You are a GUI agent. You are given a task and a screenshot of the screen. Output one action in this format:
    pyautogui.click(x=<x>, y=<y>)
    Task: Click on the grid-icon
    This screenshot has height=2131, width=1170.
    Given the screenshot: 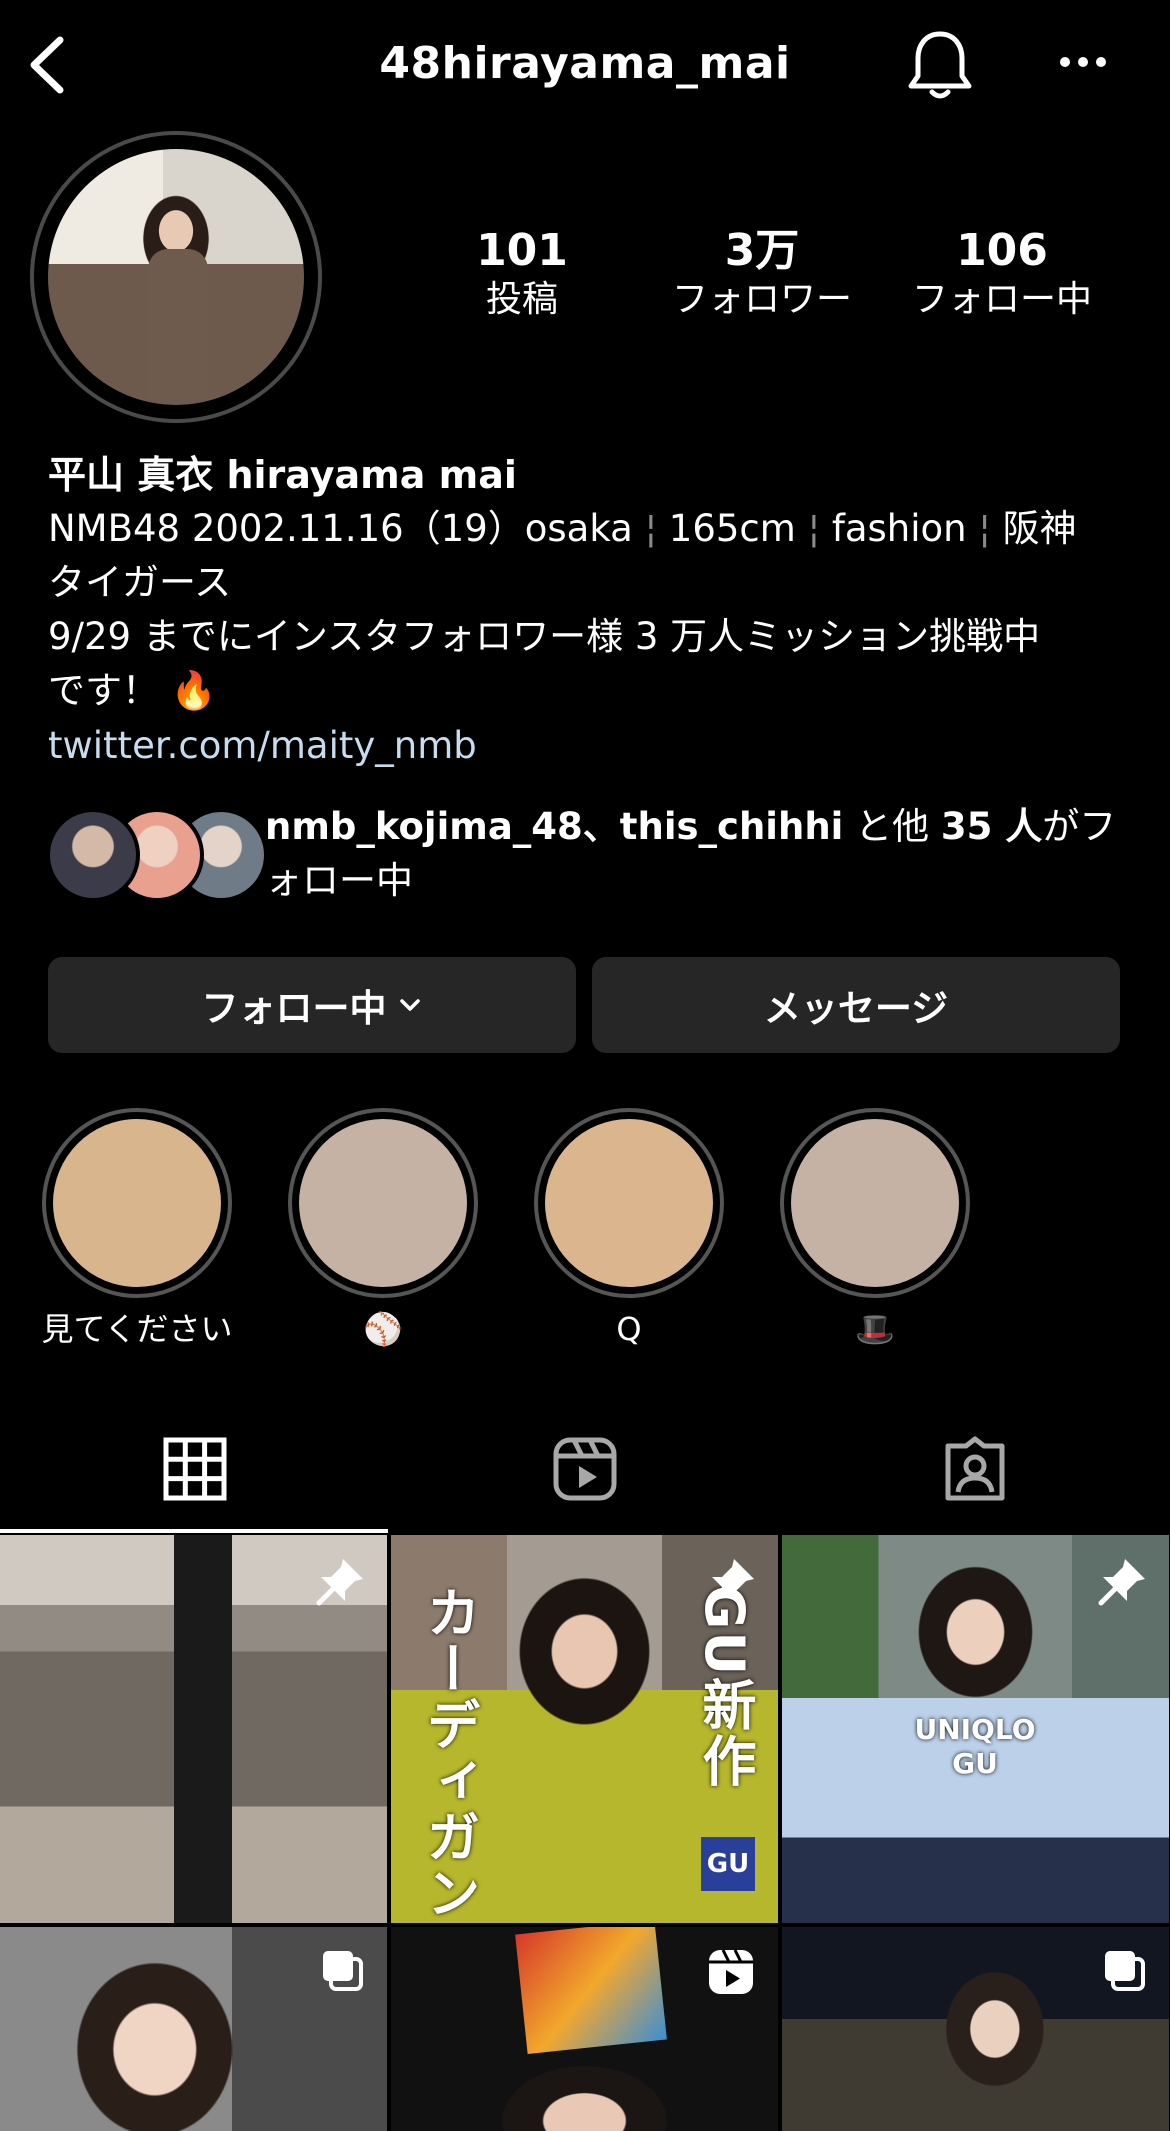 What is the action you would take?
    pyautogui.click(x=195, y=1469)
    